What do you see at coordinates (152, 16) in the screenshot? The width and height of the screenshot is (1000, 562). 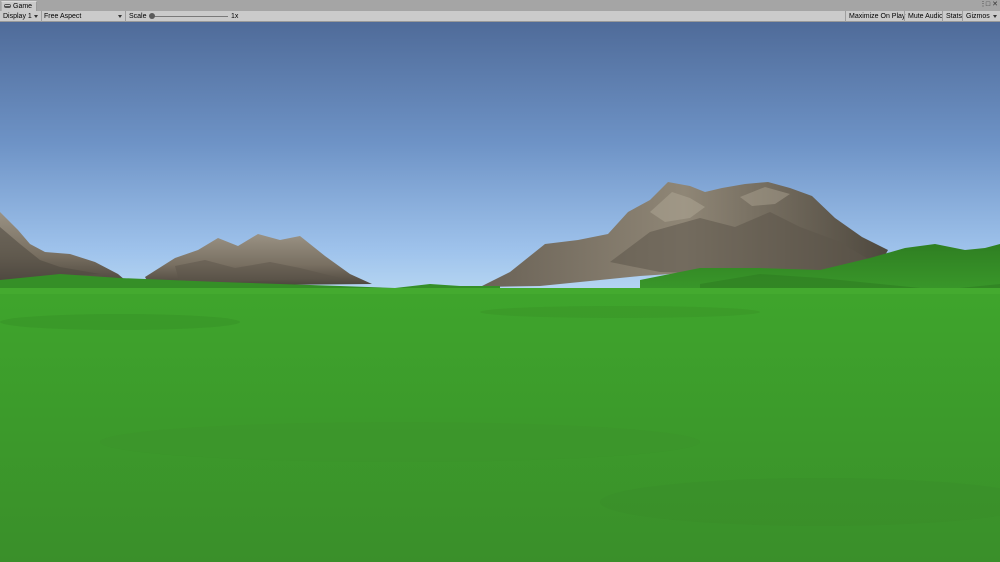 I see `scale-slider-thumb` at bounding box center [152, 16].